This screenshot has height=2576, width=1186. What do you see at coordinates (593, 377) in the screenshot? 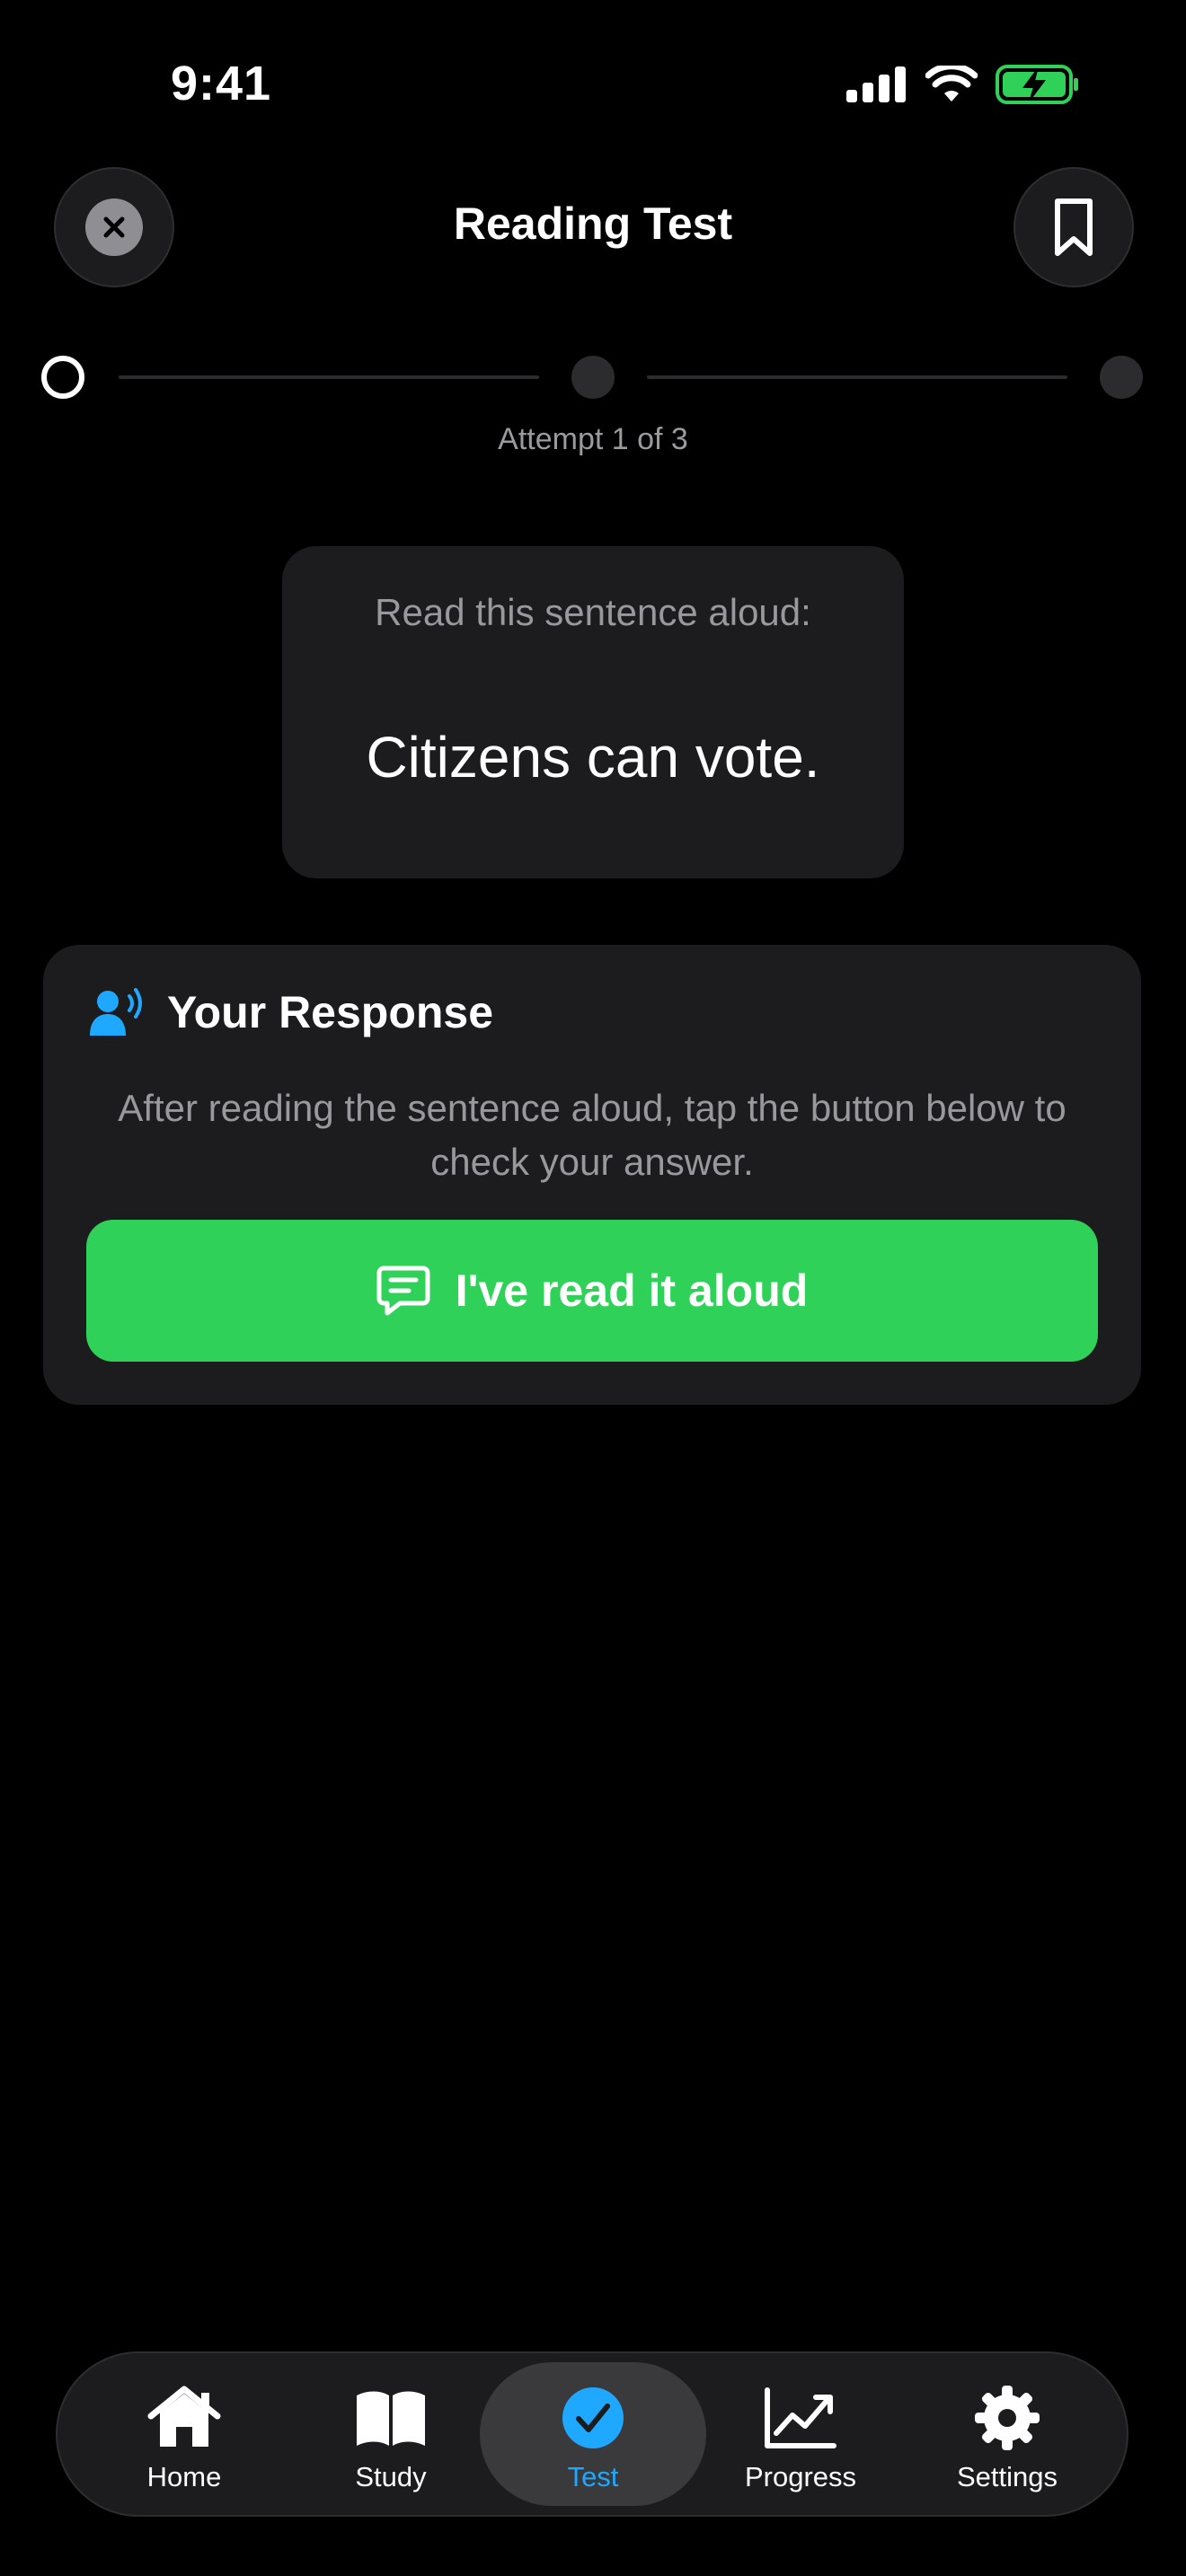
I see `step-2-indicator` at bounding box center [593, 377].